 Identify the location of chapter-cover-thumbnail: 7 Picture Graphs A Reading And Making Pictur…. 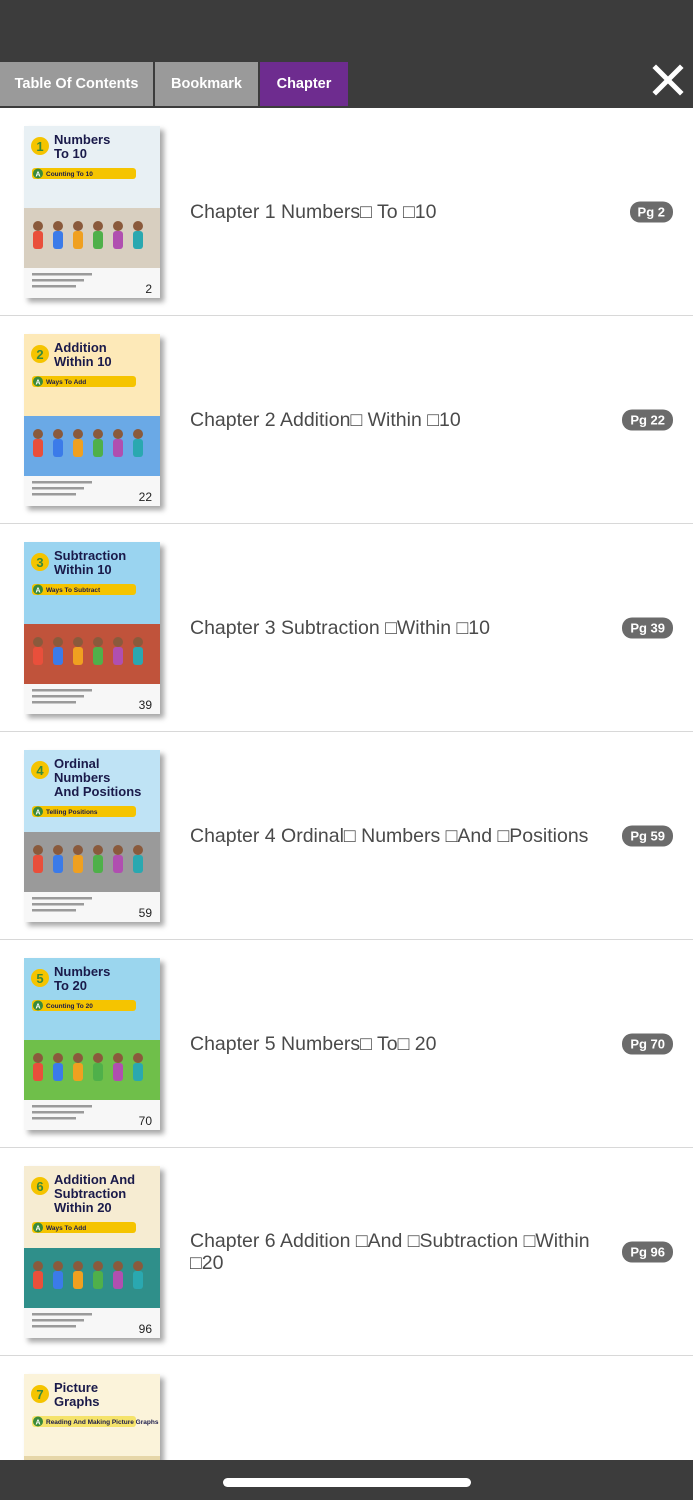
(92, 1417).